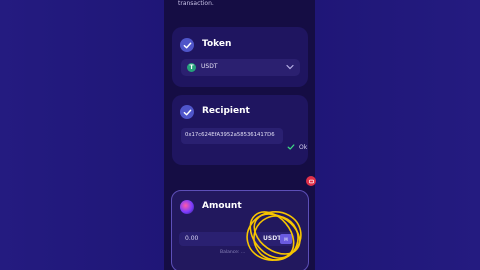 Image resolution: width=480 pixels, height=270 pixels. Describe the element at coordinates (303, 147) in the screenshot. I see `address-status-text: Ok` at that location.